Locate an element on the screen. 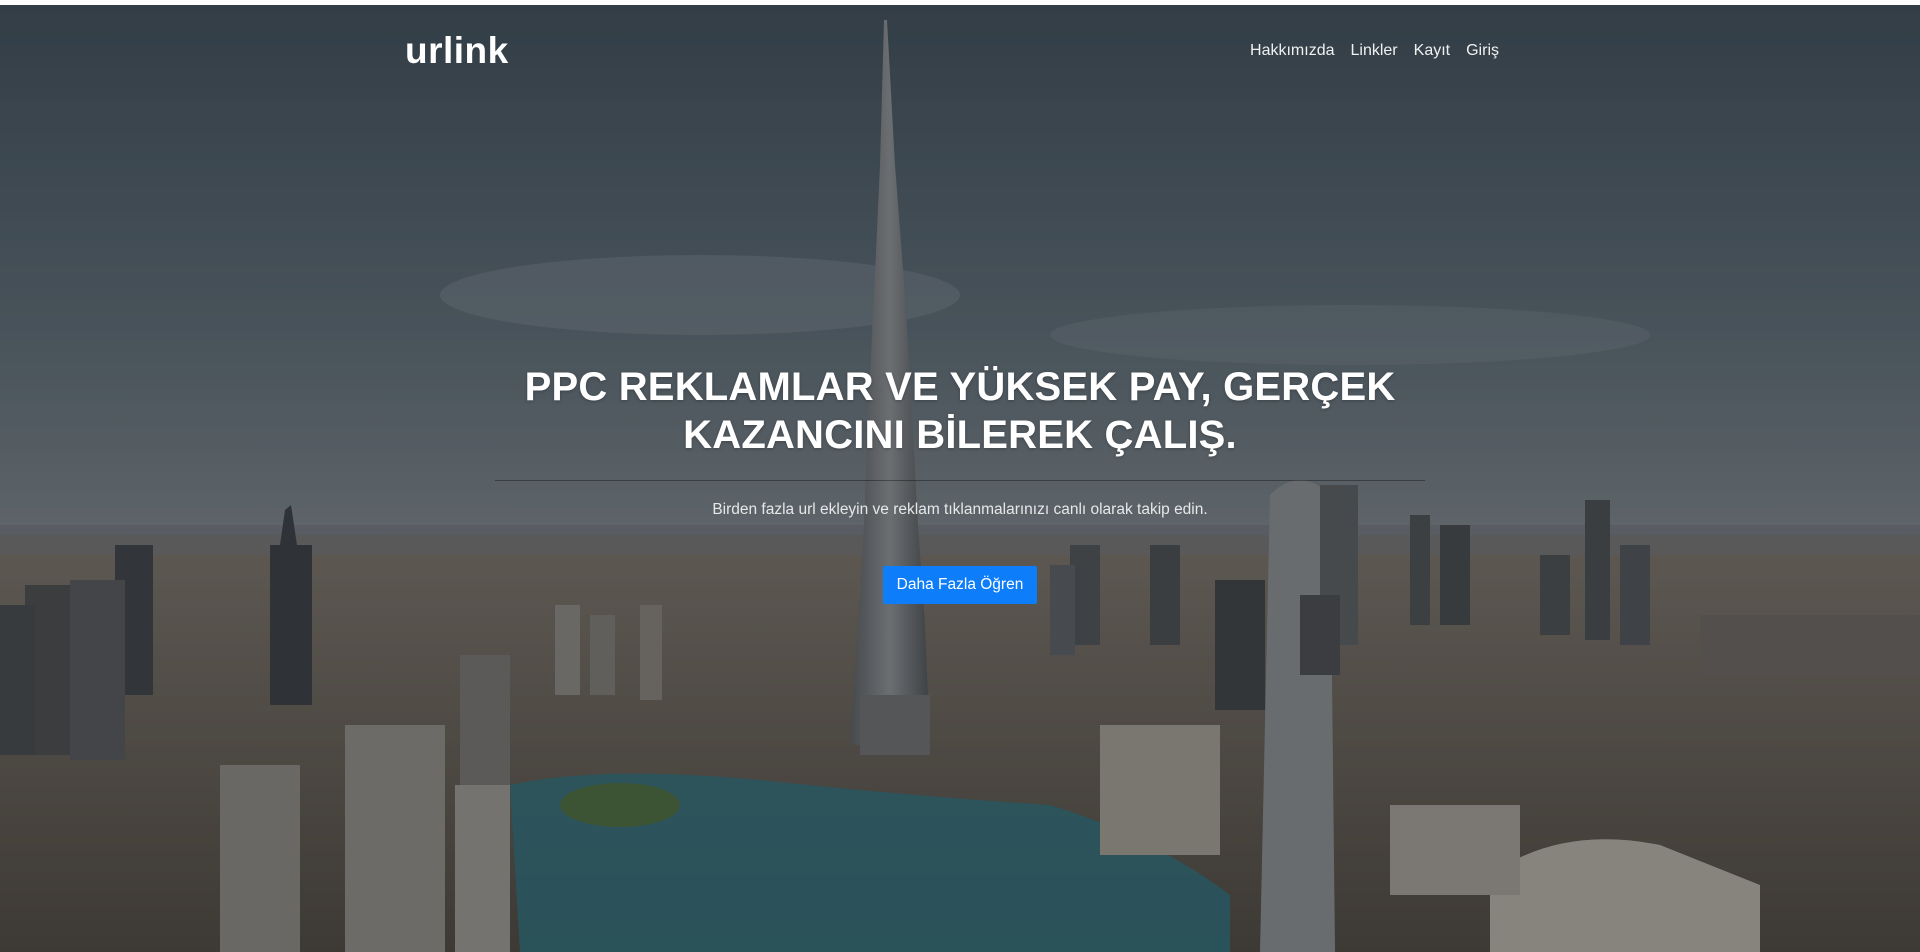 The image size is (1920, 952). brand-logo: urlink is located at coordinates (457, 51).